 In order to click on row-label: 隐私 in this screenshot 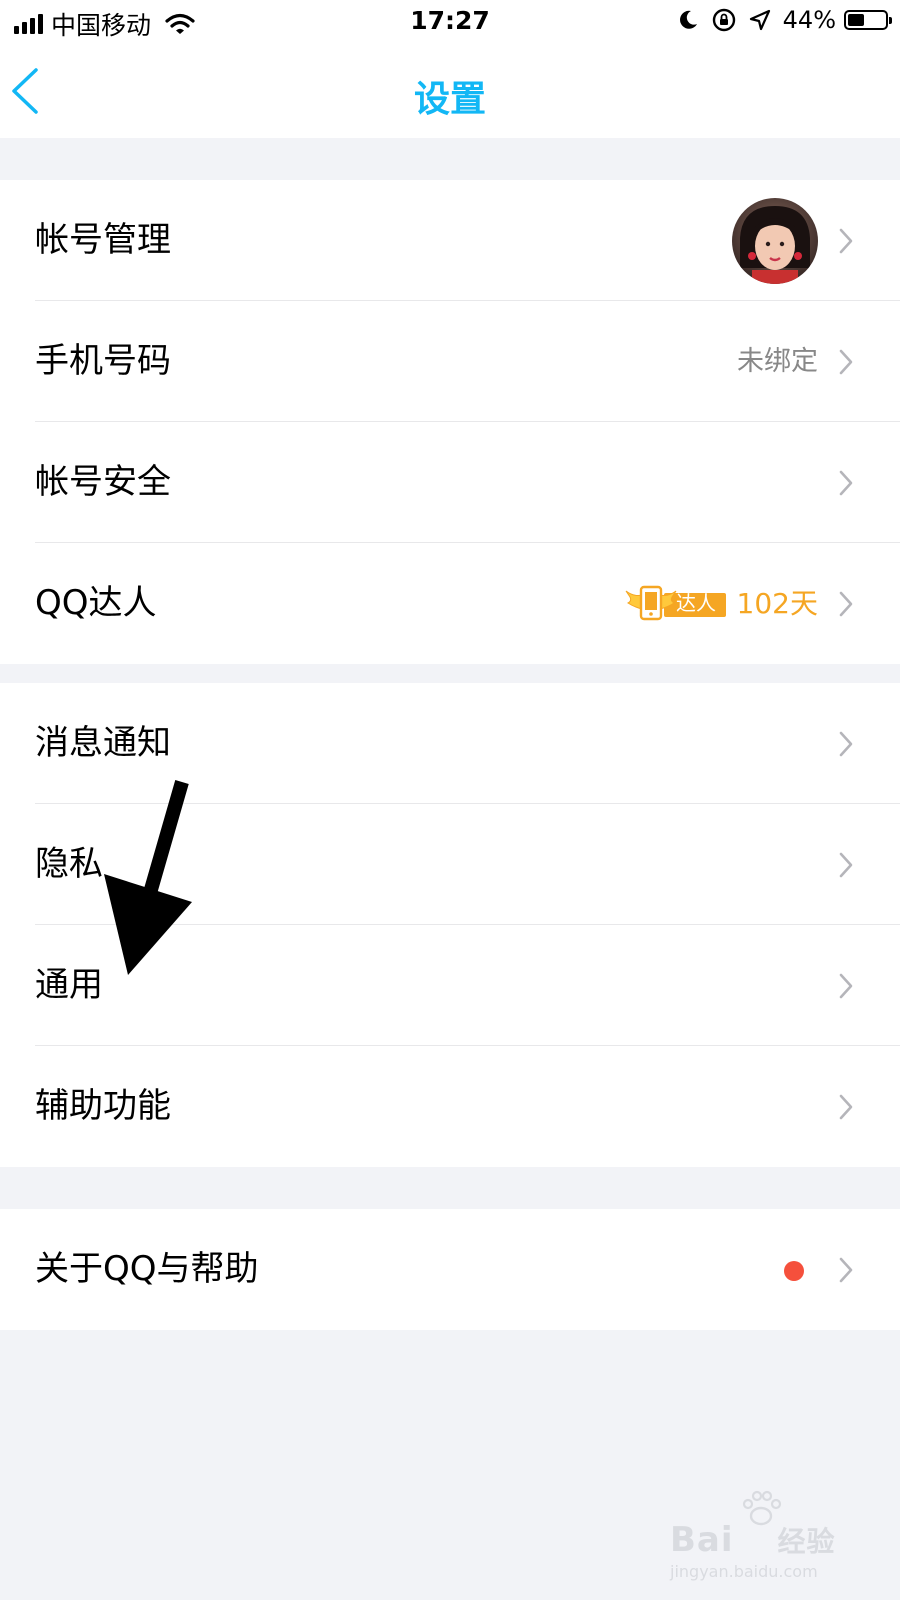, I will do `click(69, 864)`.